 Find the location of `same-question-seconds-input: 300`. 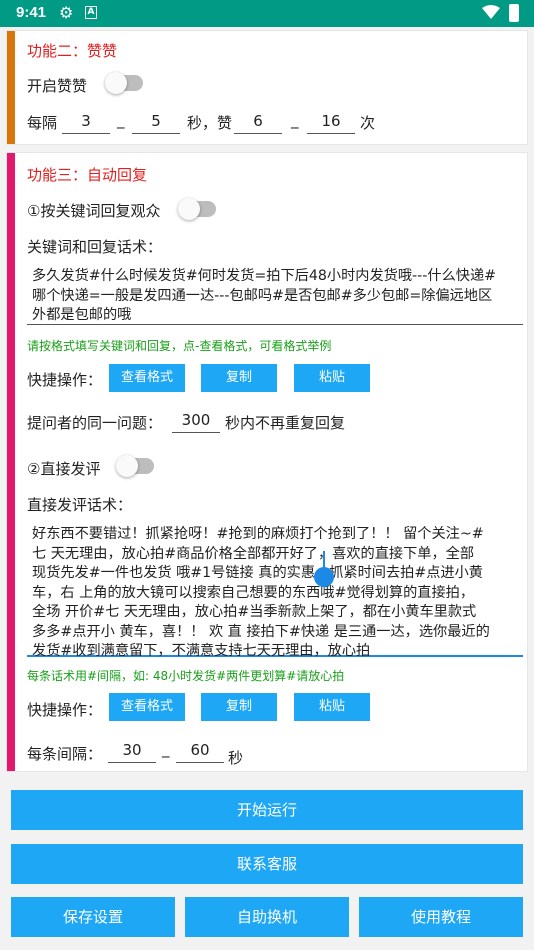

same-question-seconds-input: 300 is located at coordinates (196, 422).